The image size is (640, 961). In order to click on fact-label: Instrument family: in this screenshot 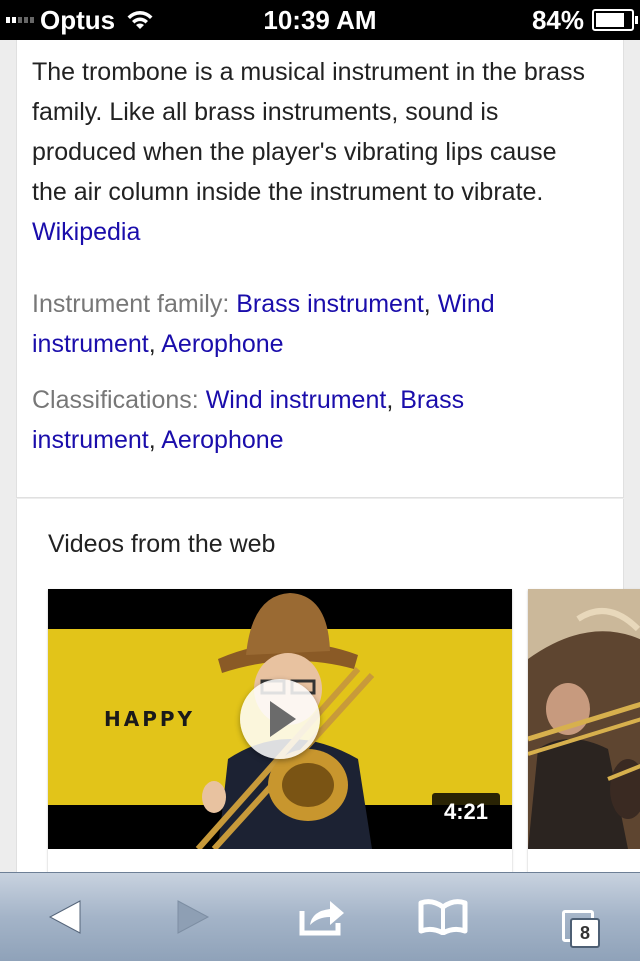, I will do `click(131, 304)`.